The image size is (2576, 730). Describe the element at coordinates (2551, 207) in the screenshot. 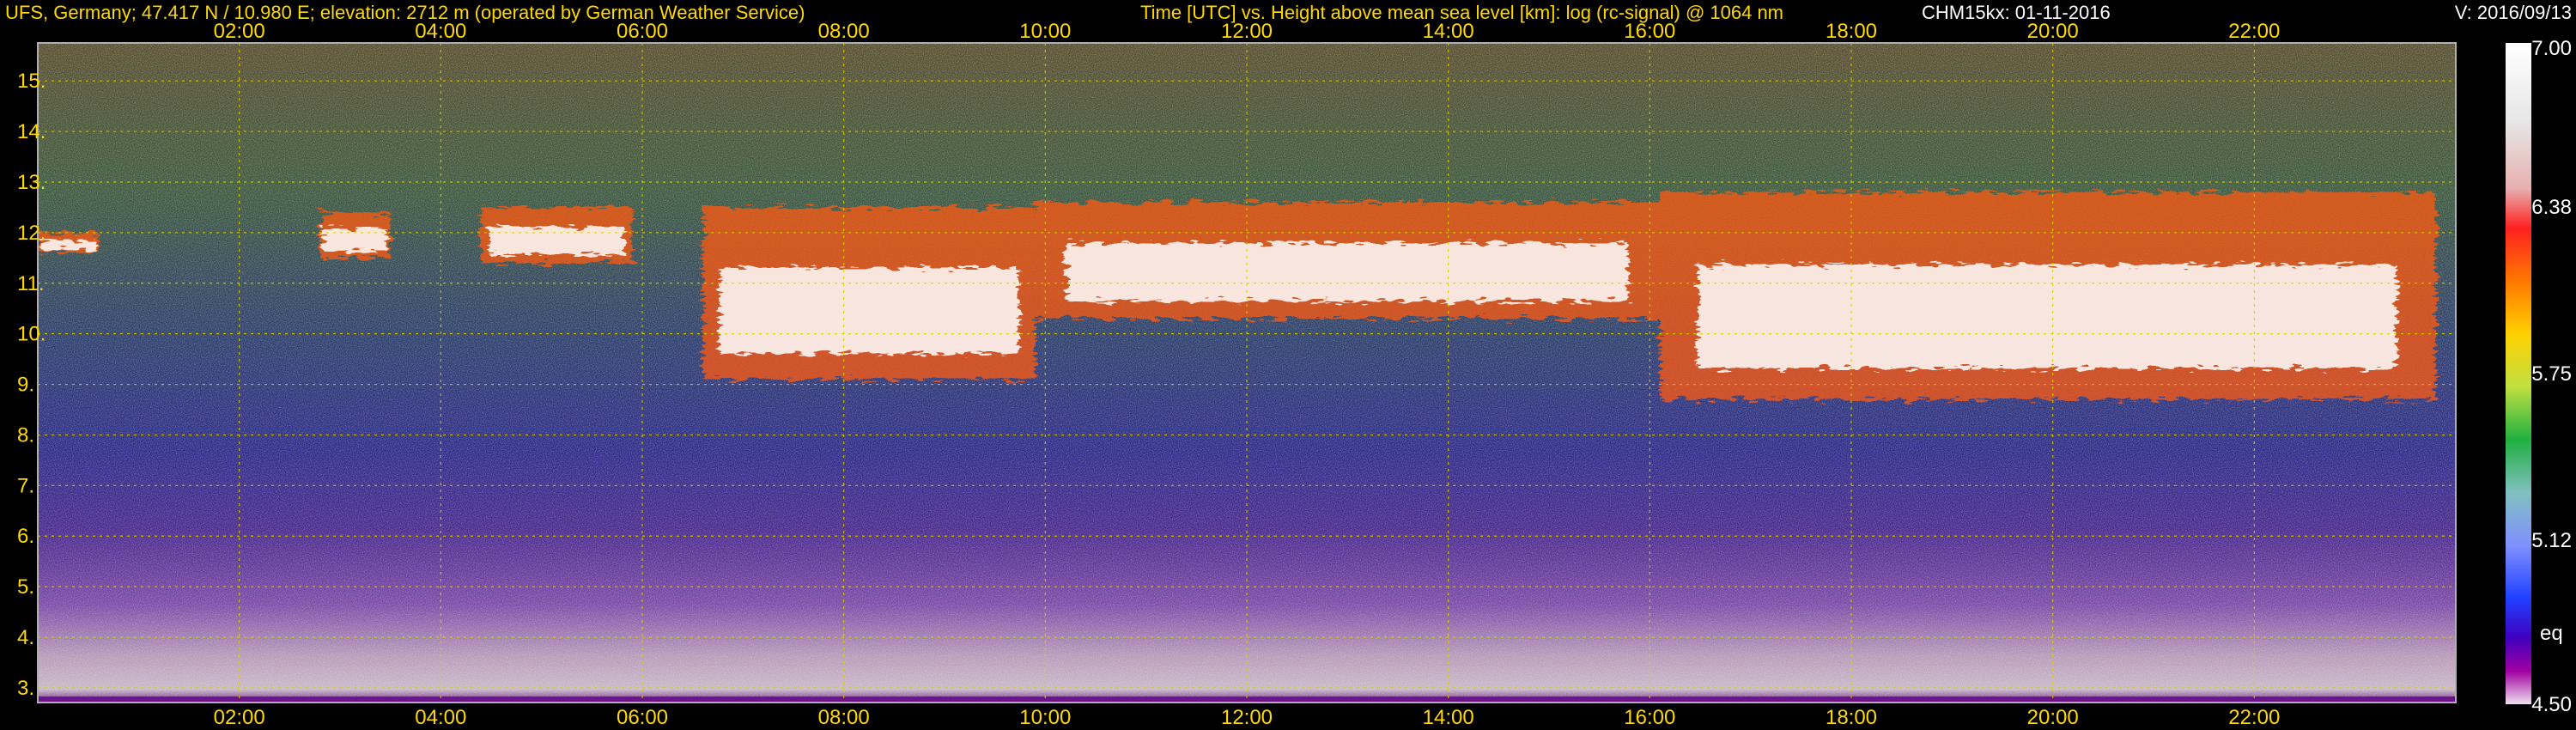

I see `colorbar-label: 6.38` at that location.